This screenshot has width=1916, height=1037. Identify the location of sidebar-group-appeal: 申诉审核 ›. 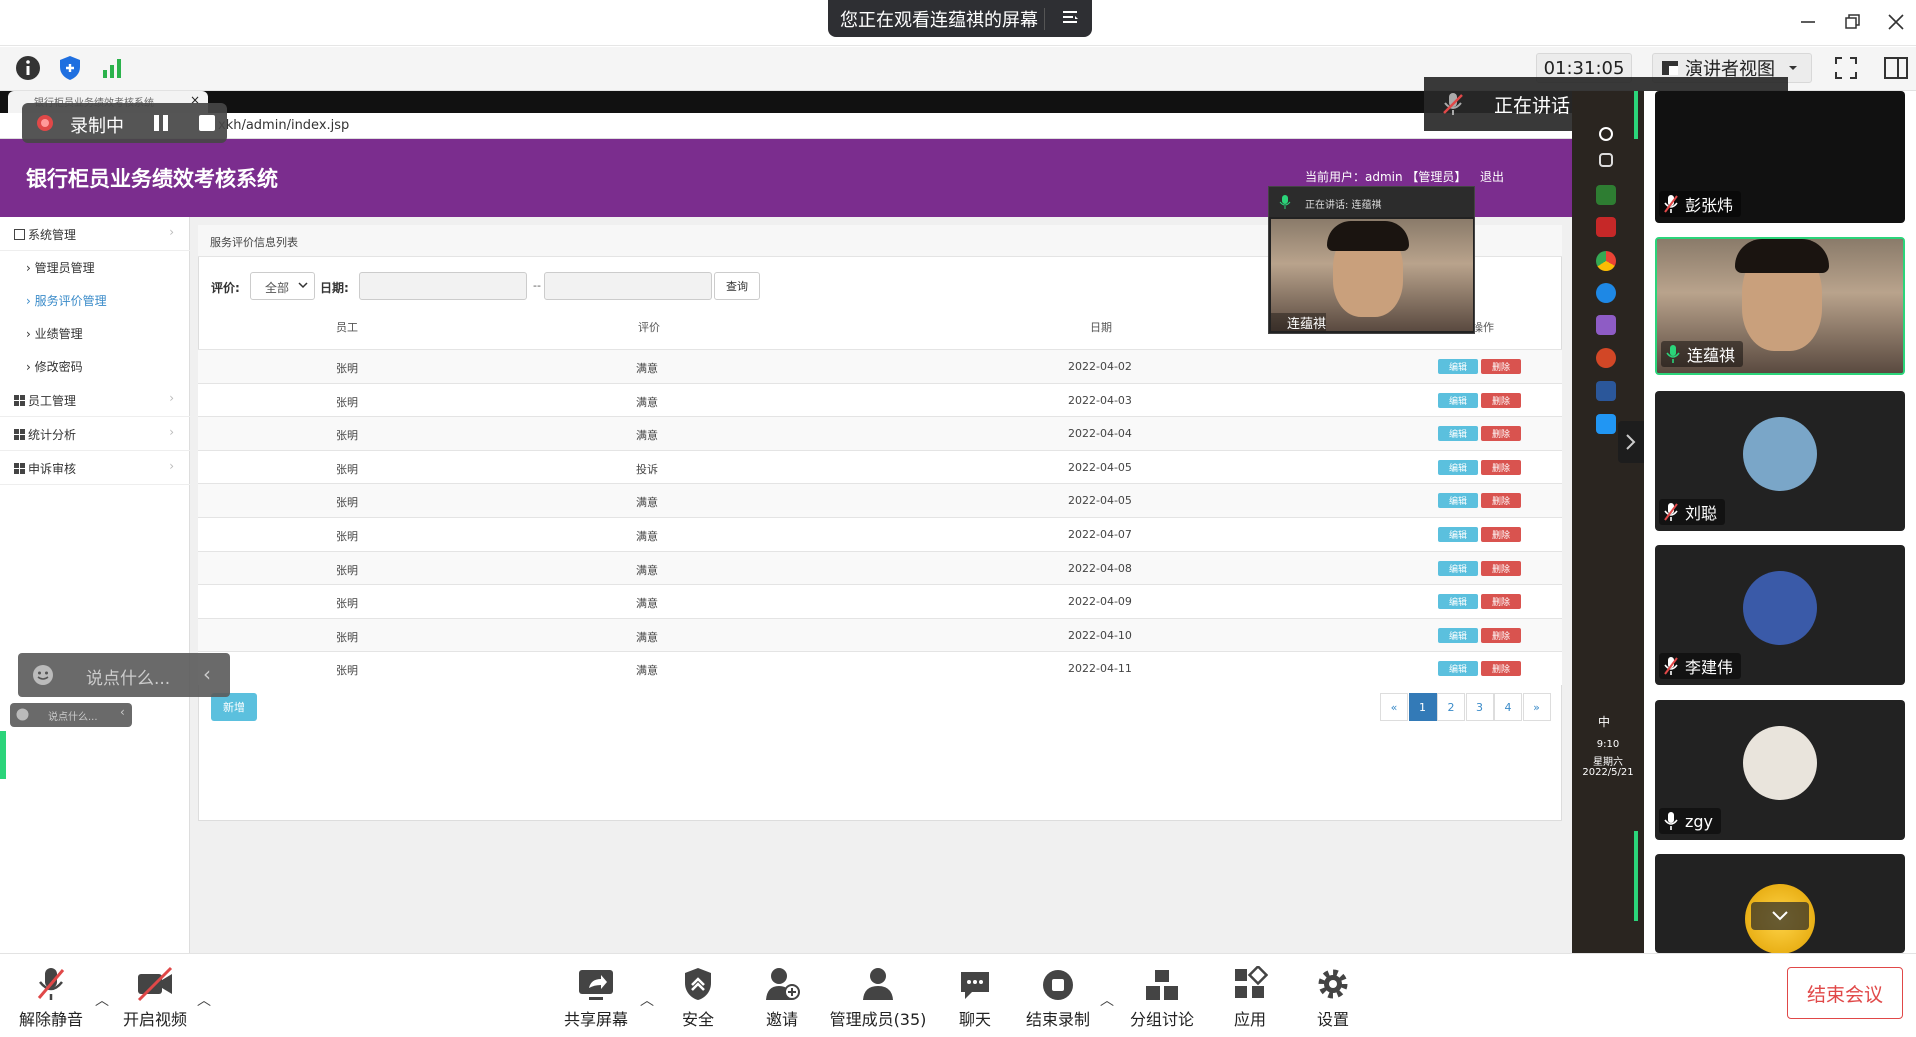
(95, 468).